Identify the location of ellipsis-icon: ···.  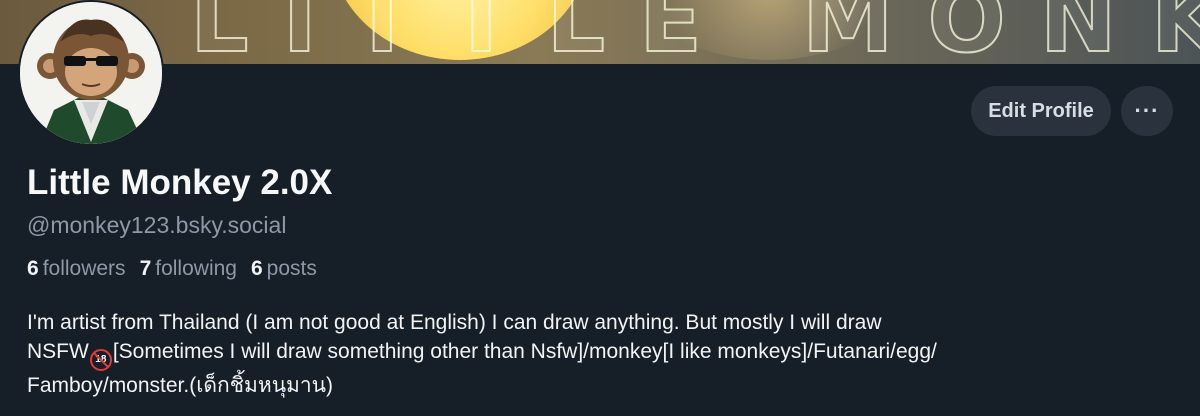
(1147, 110).